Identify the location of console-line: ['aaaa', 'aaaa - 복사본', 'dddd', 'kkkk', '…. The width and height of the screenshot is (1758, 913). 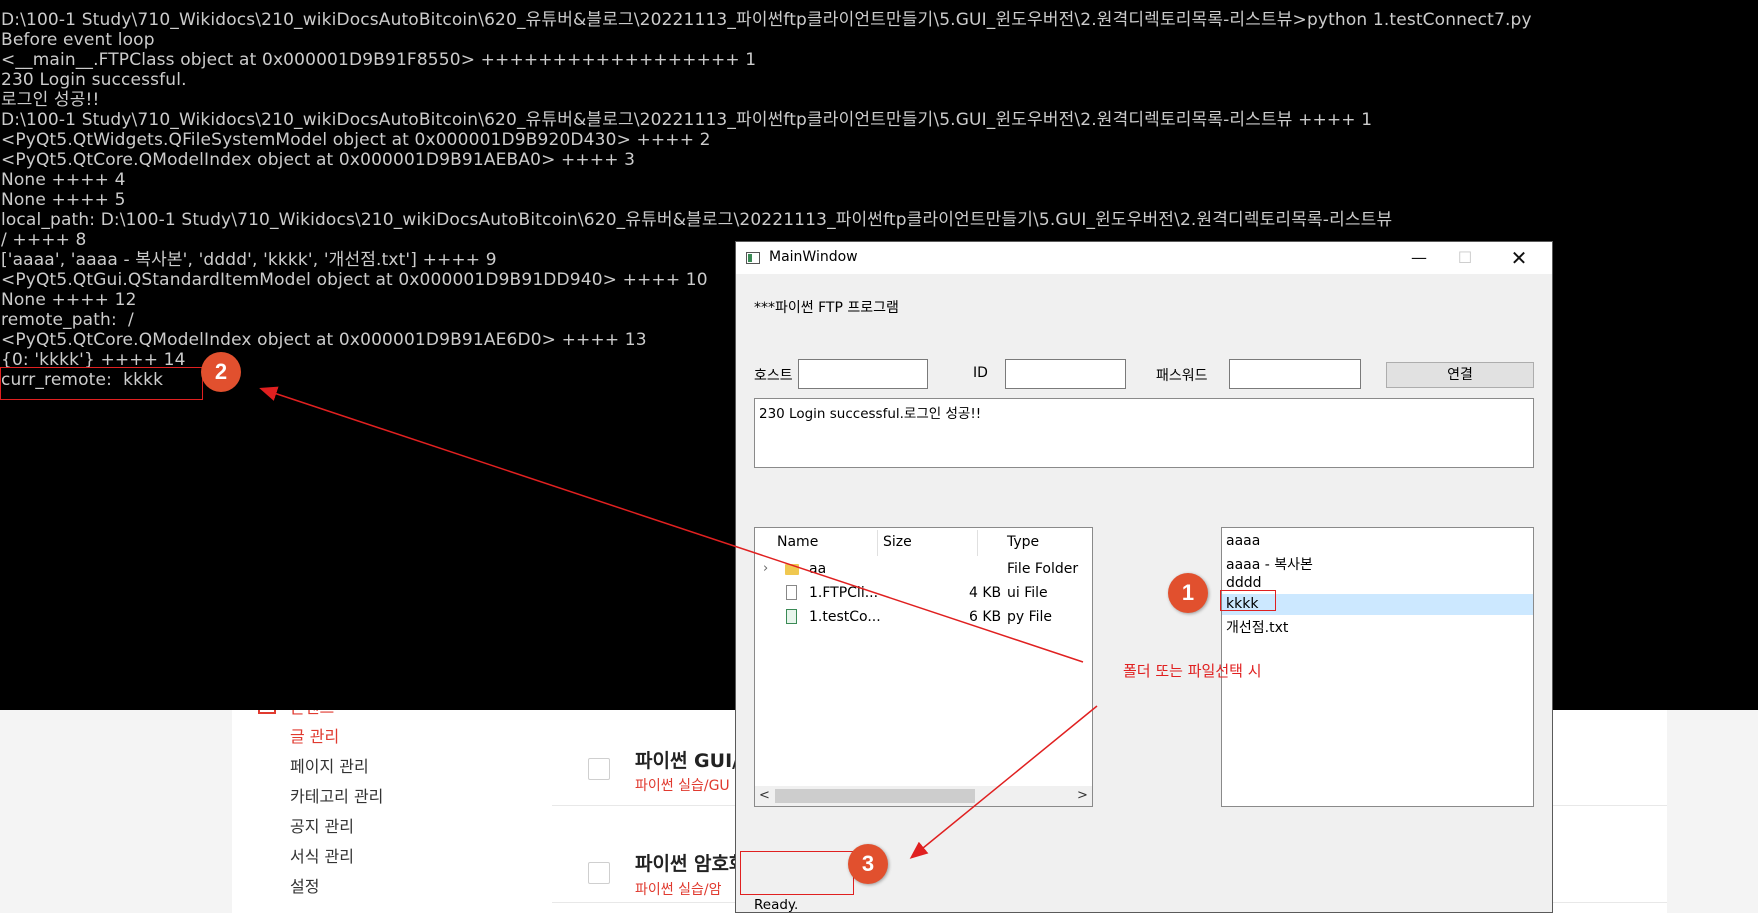
(249, 260).